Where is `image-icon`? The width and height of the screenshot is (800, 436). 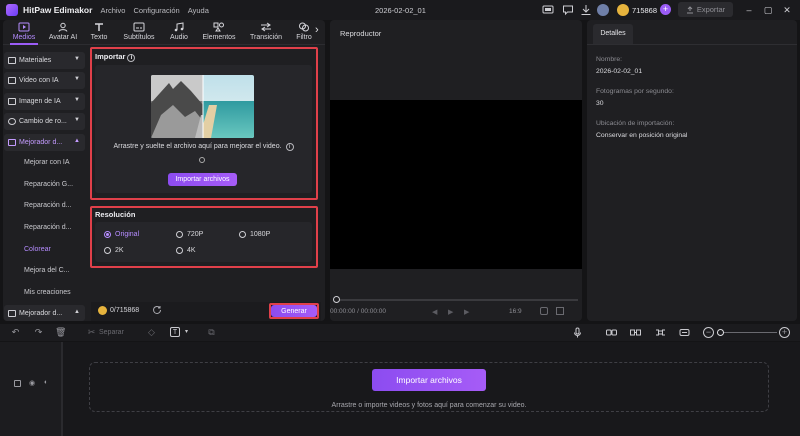 image-icon is located at coordinates (12, 101).